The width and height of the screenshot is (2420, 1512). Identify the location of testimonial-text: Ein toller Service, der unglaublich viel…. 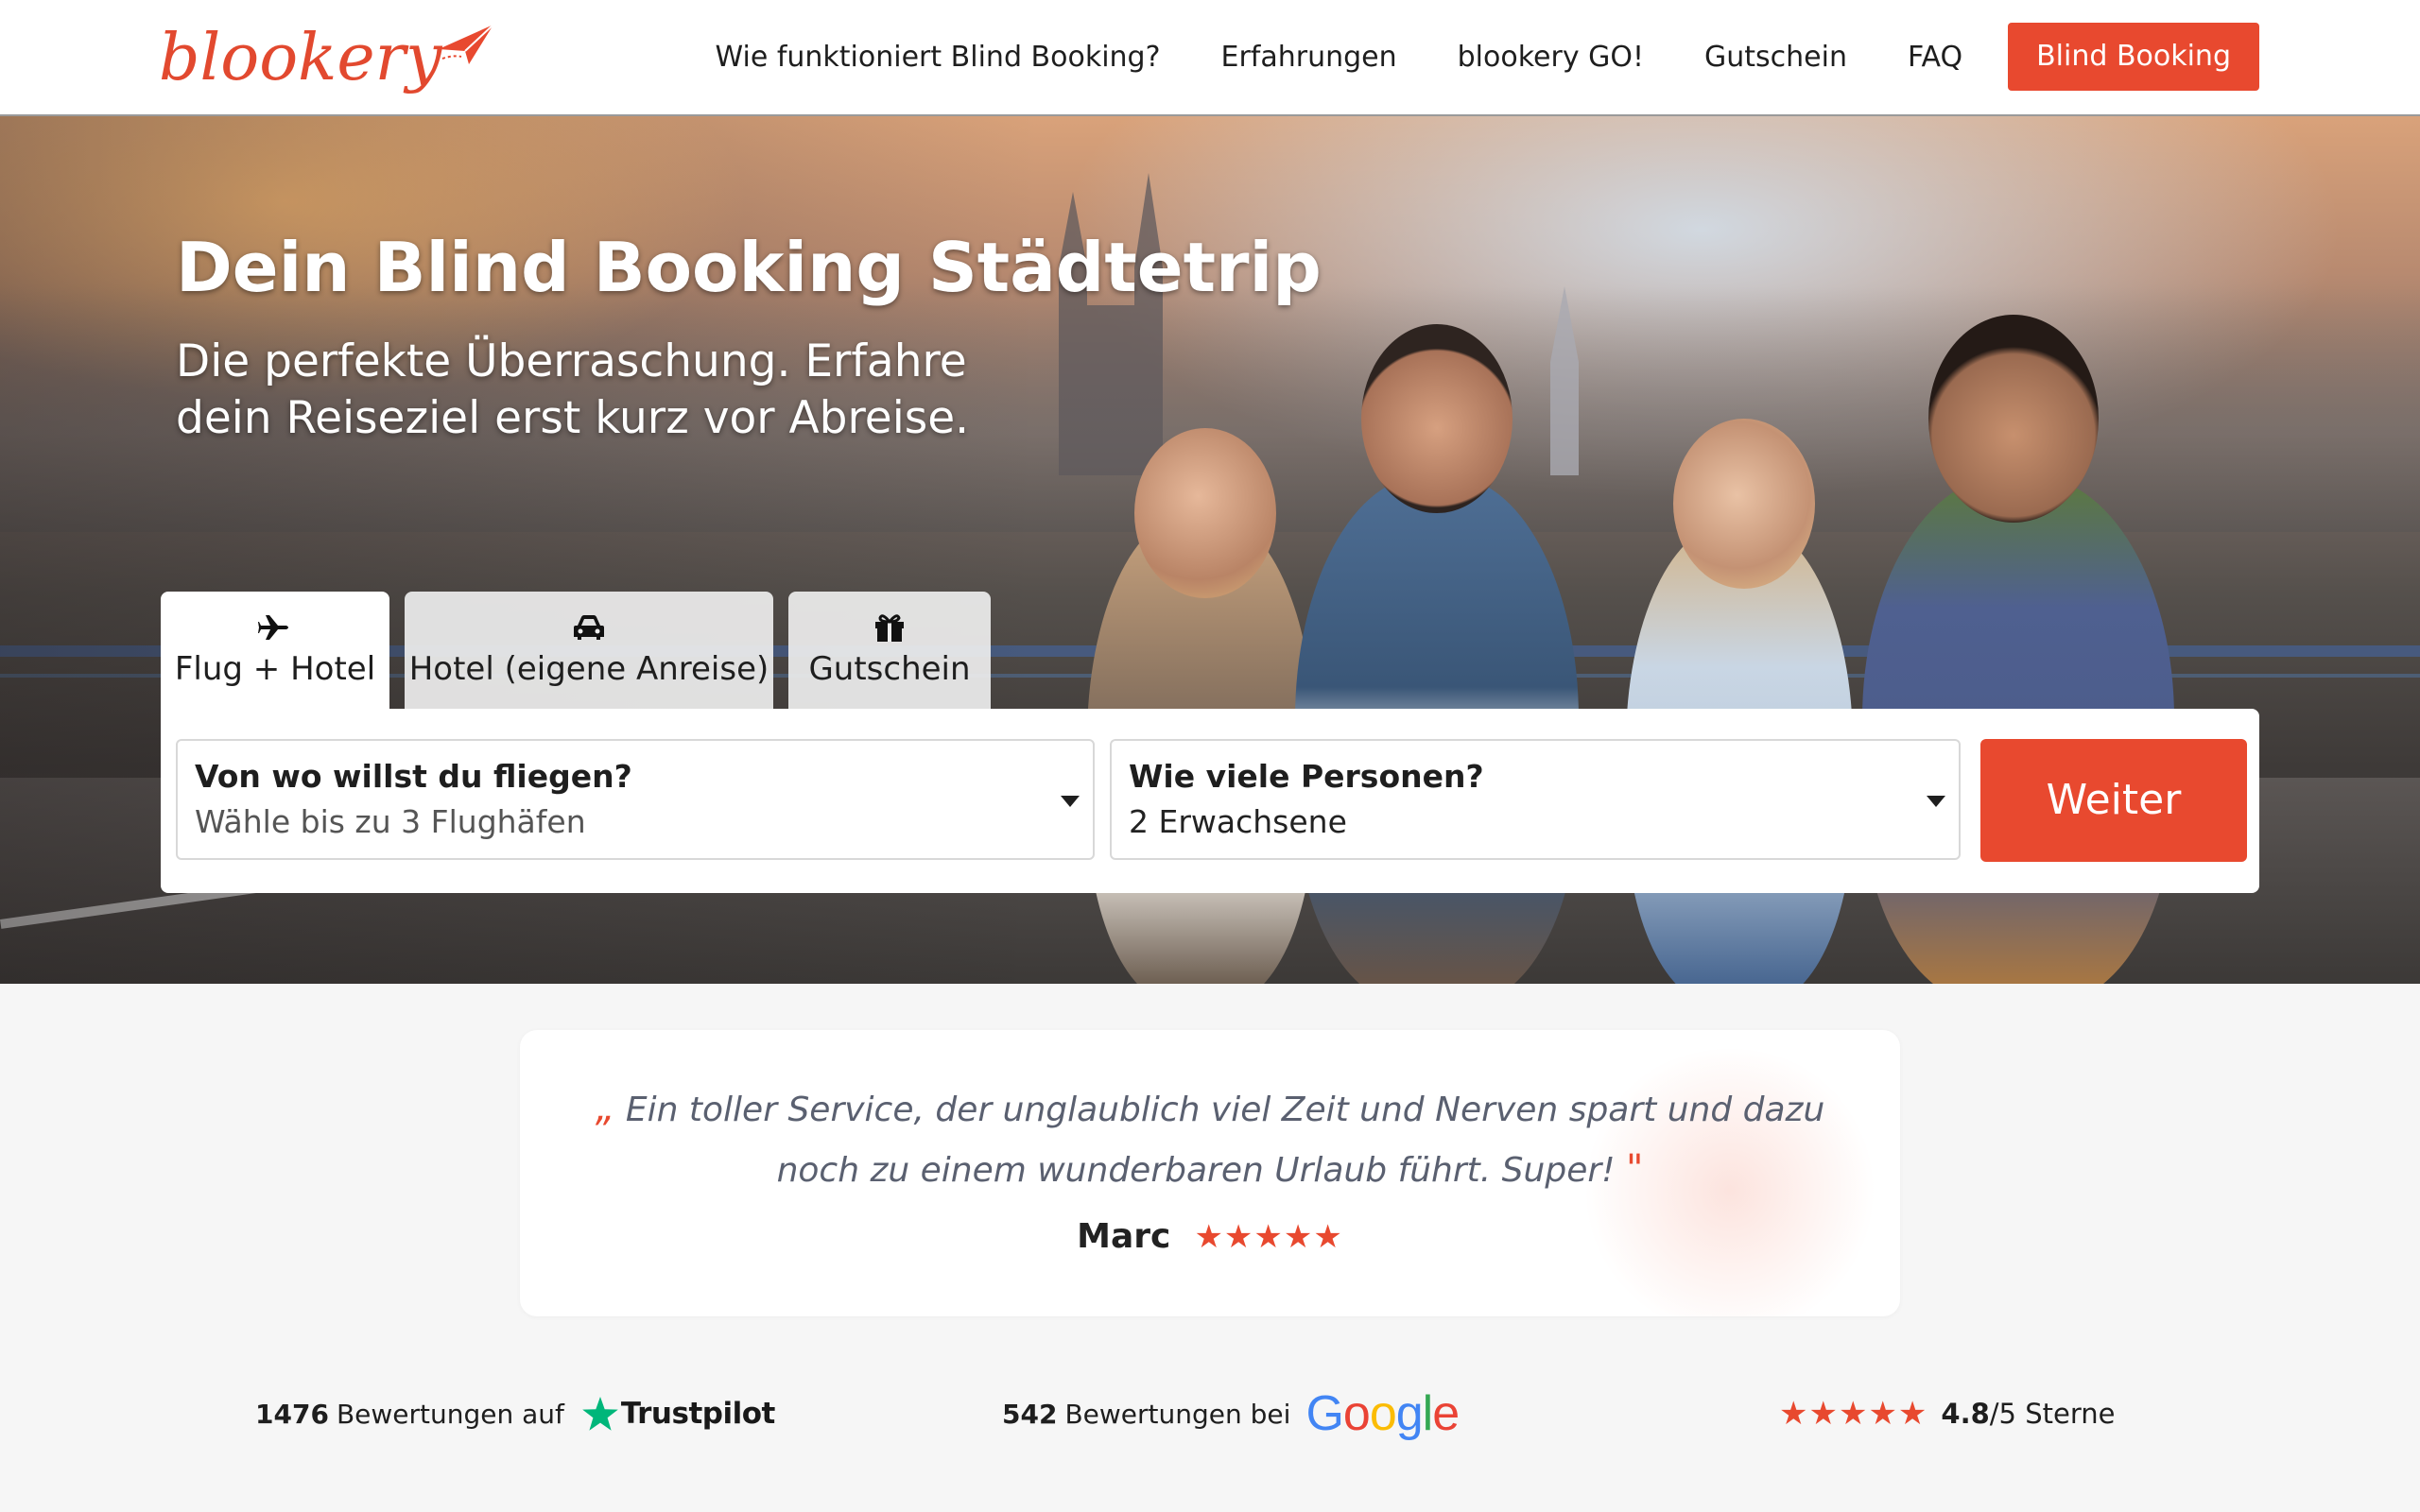
(1225, 1140).